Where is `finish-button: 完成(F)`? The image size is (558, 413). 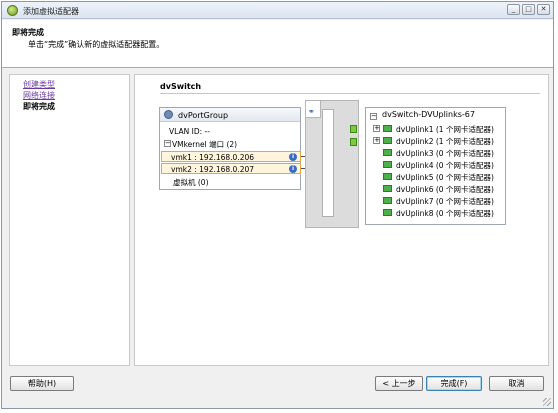 finish-button: 完成(F) is located at coordinates (454, 383).